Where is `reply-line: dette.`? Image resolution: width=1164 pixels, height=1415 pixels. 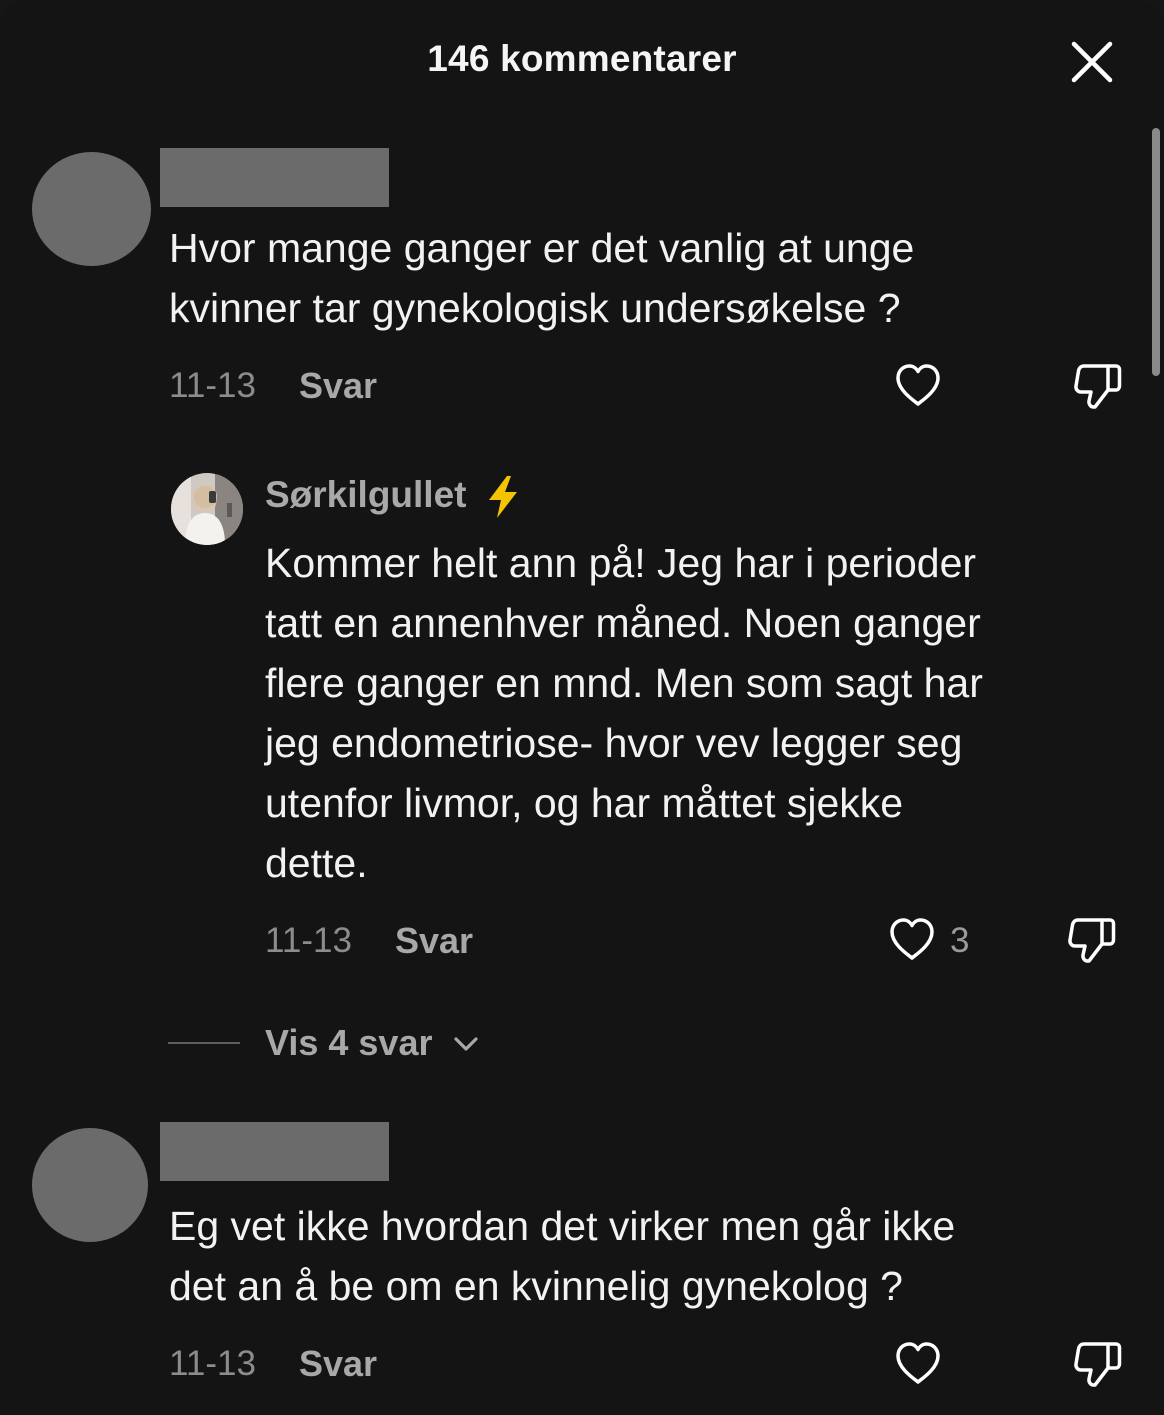 reply-line: dette. is located at coordinates (316, 863).